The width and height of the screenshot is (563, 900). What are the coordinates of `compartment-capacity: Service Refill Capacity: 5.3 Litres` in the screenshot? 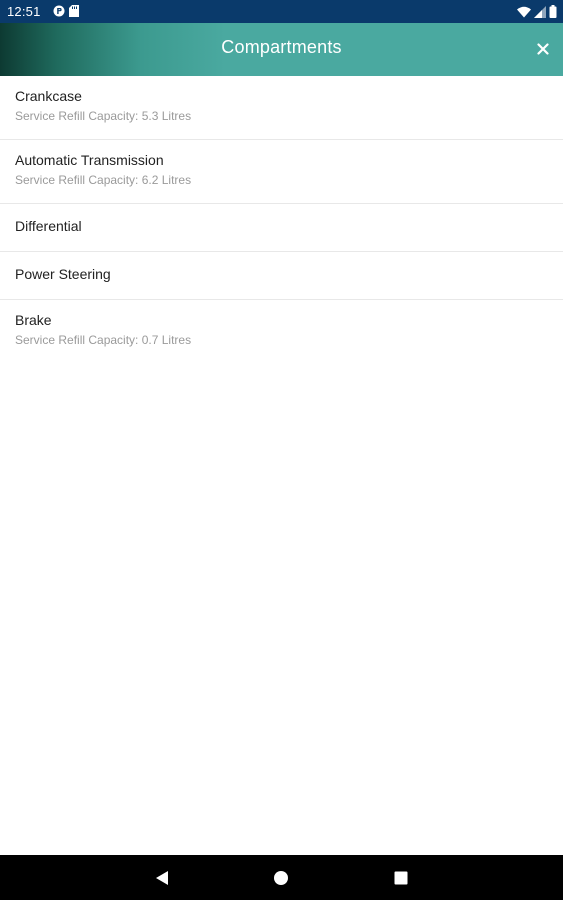 It's located at (103, 116).